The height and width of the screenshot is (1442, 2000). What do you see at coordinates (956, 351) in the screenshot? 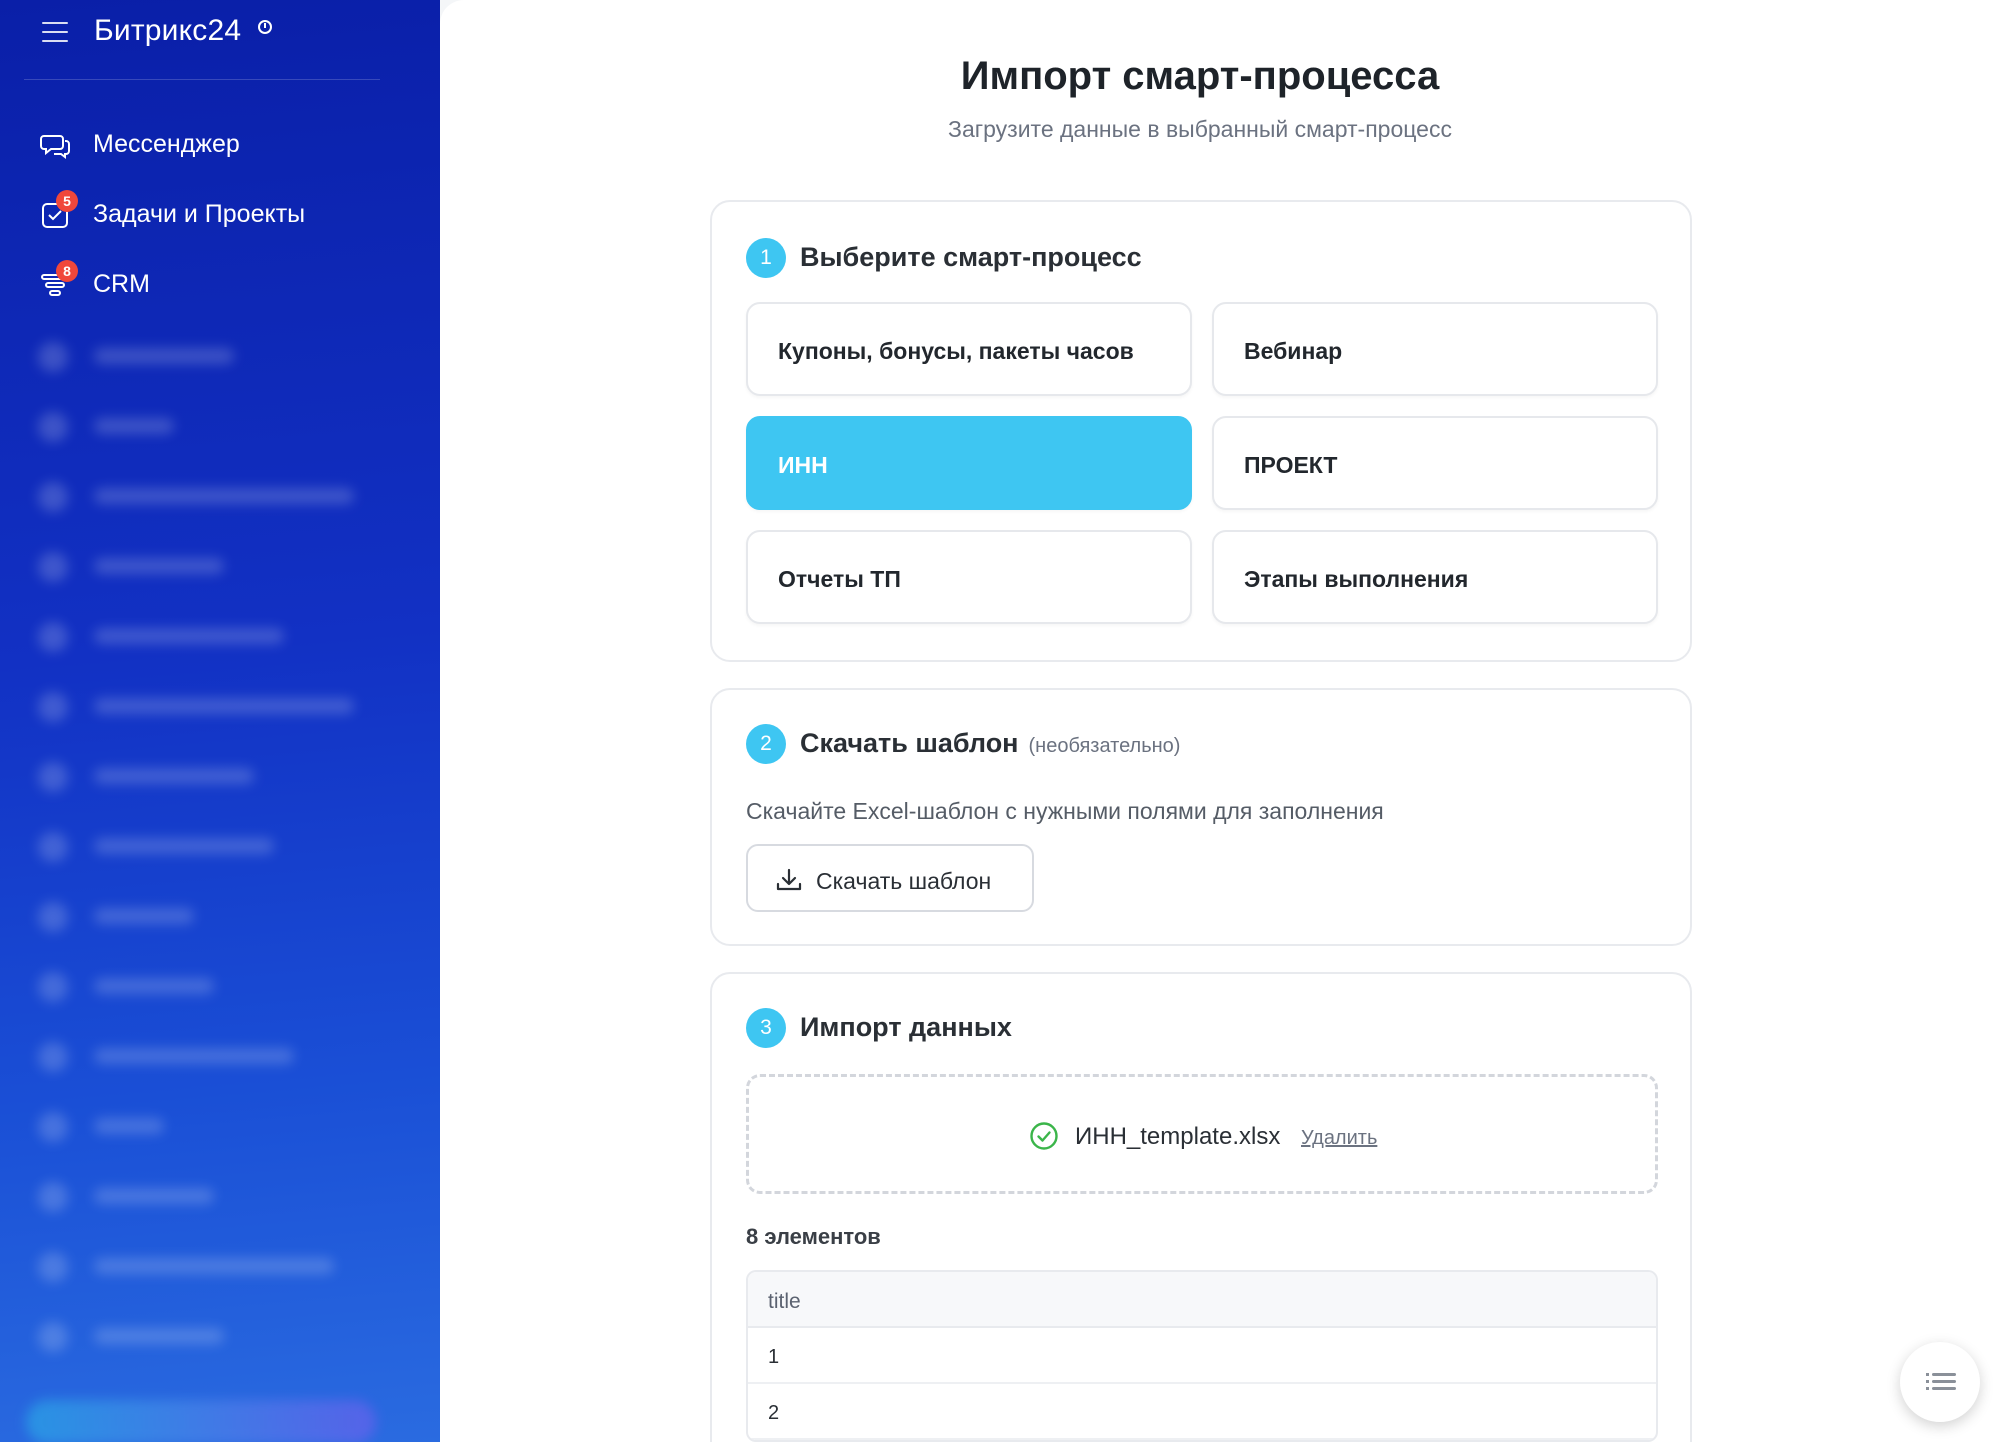
I see `option-label: Купоны, бонусы, пакеты часов` at bounding box center [956, 351].